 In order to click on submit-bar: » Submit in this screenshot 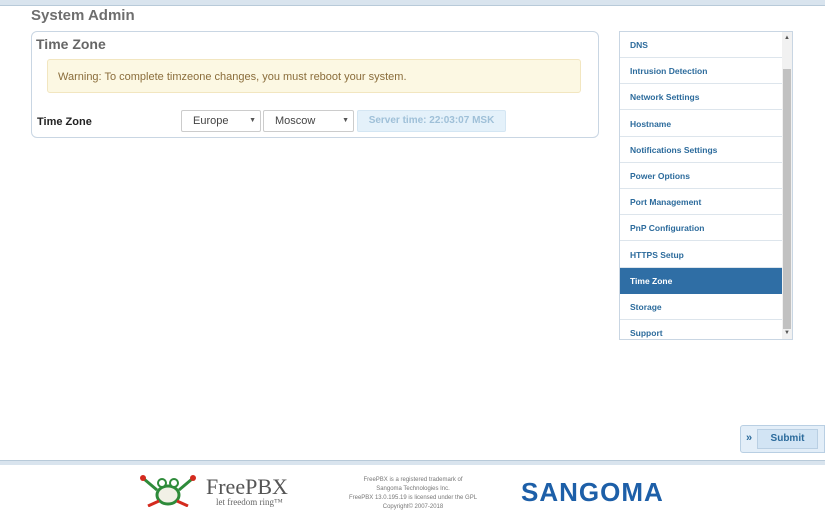, I will do `click(782, 439)`.